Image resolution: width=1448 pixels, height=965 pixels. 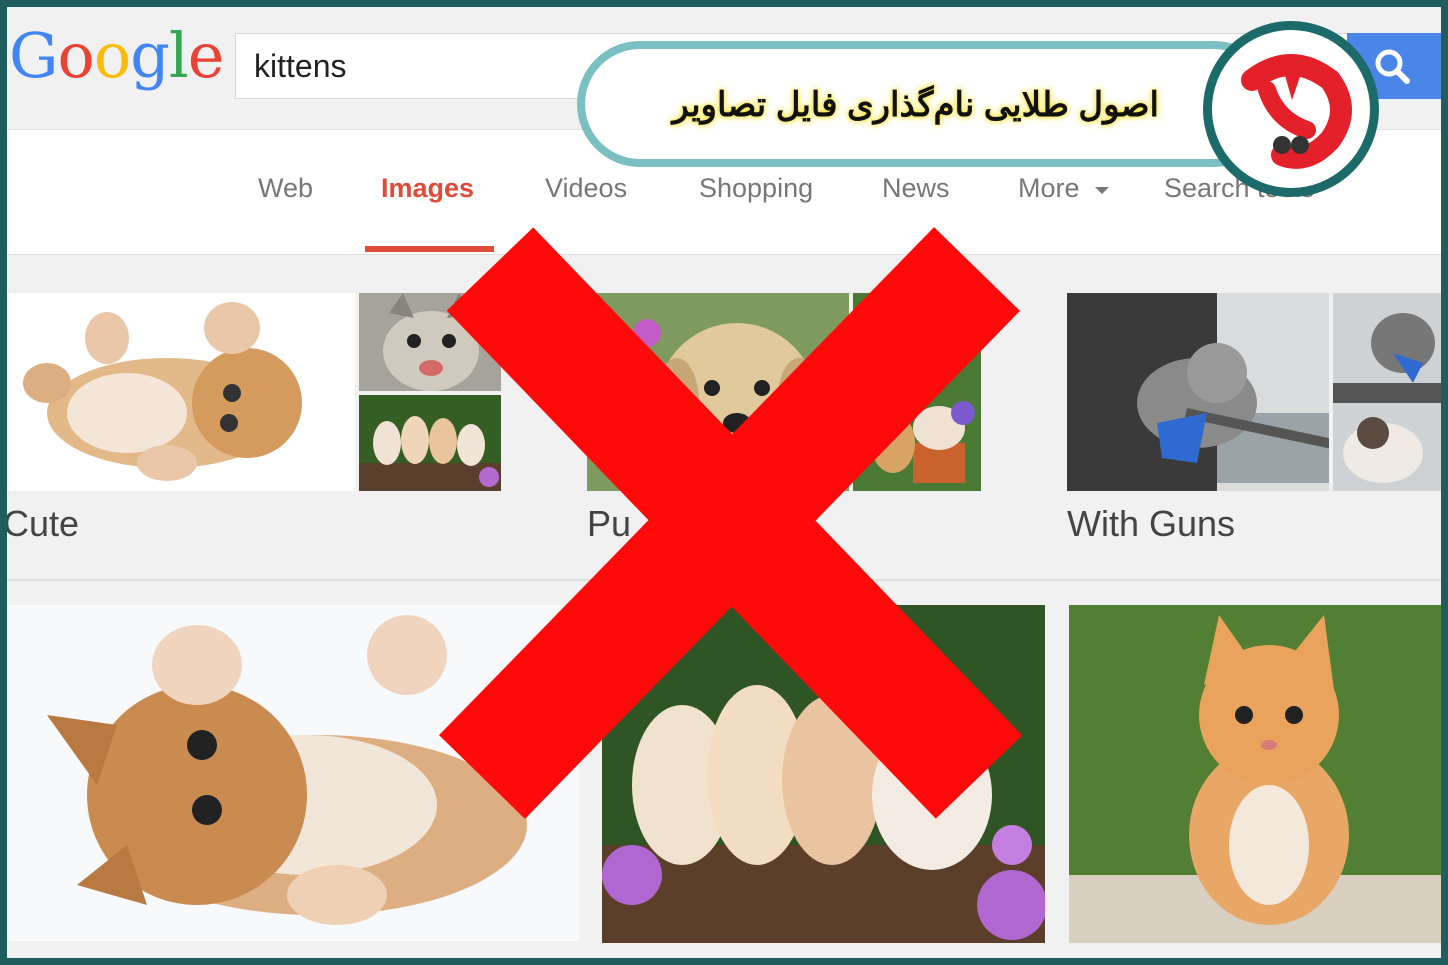 I want to click on brand-badge, so click(x=1291, y=109).